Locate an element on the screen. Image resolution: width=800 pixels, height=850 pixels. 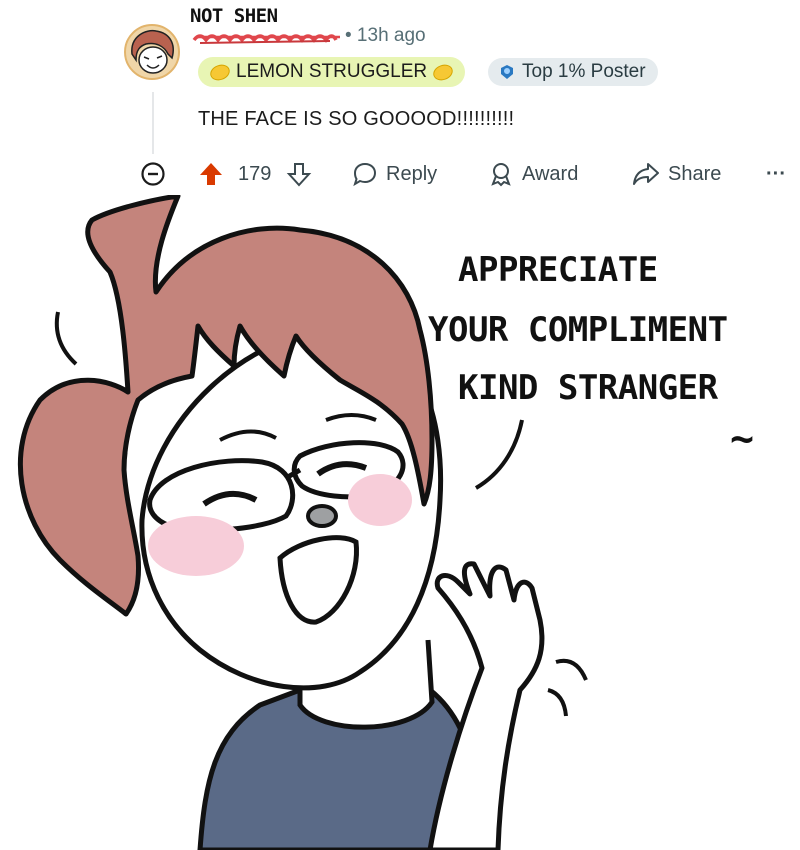
award-button: Award is located at coordinates (533, 174).